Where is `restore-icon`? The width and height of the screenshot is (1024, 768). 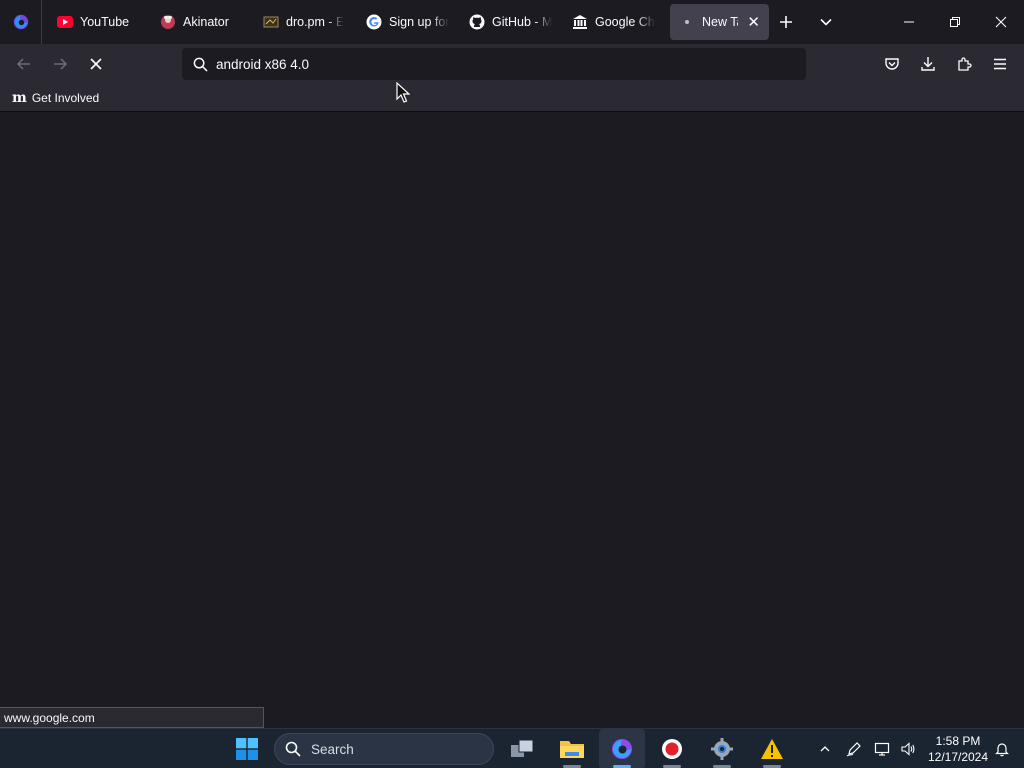 restore-icon is located at coordinates (955, 22).